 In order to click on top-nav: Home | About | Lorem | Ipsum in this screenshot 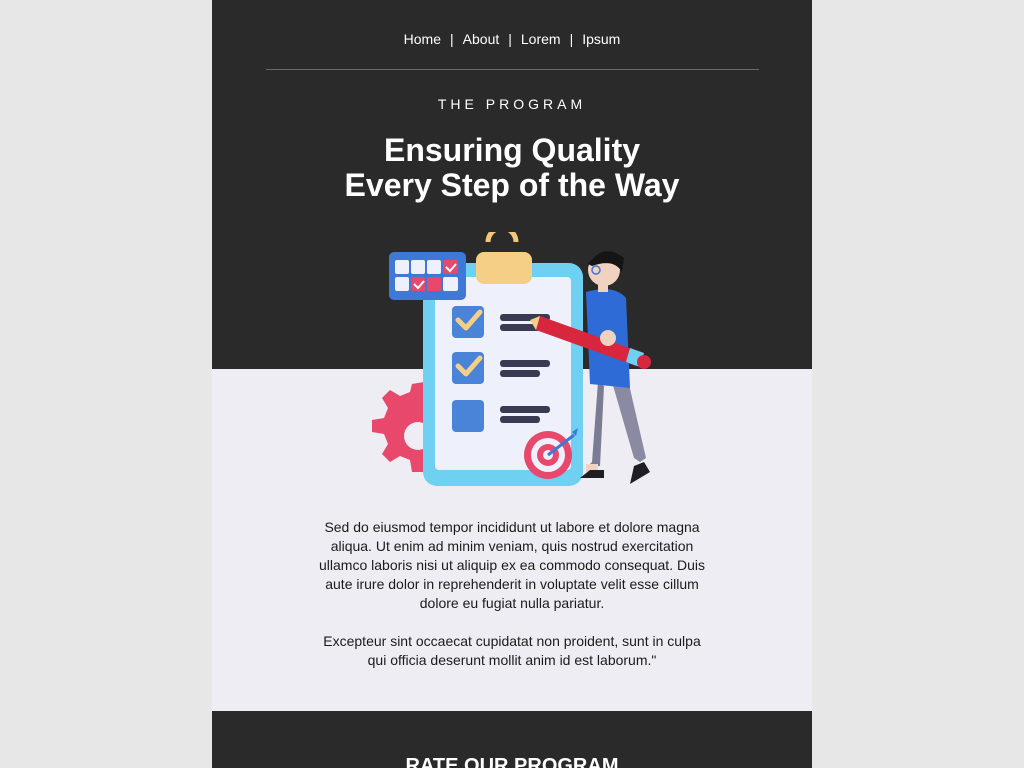, I will do `click(512, 39)`.